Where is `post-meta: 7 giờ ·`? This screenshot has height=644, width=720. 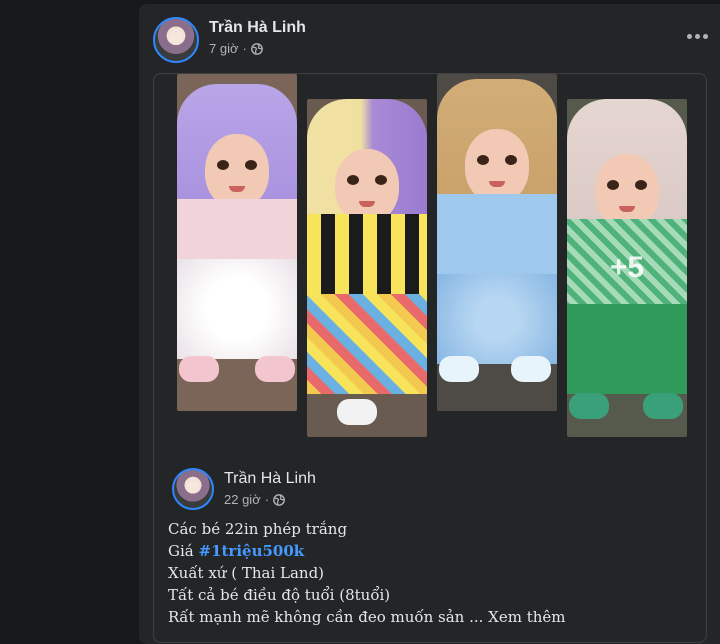 post-meta: 7 giờ · is located at coordinates (236, 48).